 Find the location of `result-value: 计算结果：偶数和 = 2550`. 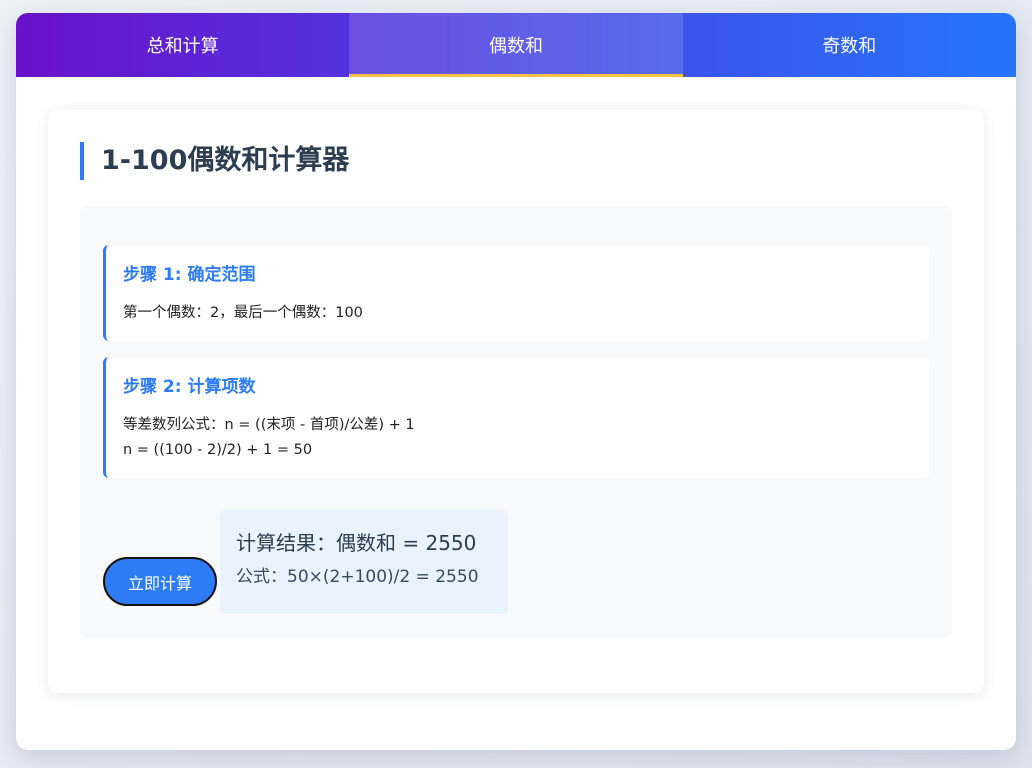

result-value: 计算结果：偶数和 = 2550 is located at coordinates (356, 543).